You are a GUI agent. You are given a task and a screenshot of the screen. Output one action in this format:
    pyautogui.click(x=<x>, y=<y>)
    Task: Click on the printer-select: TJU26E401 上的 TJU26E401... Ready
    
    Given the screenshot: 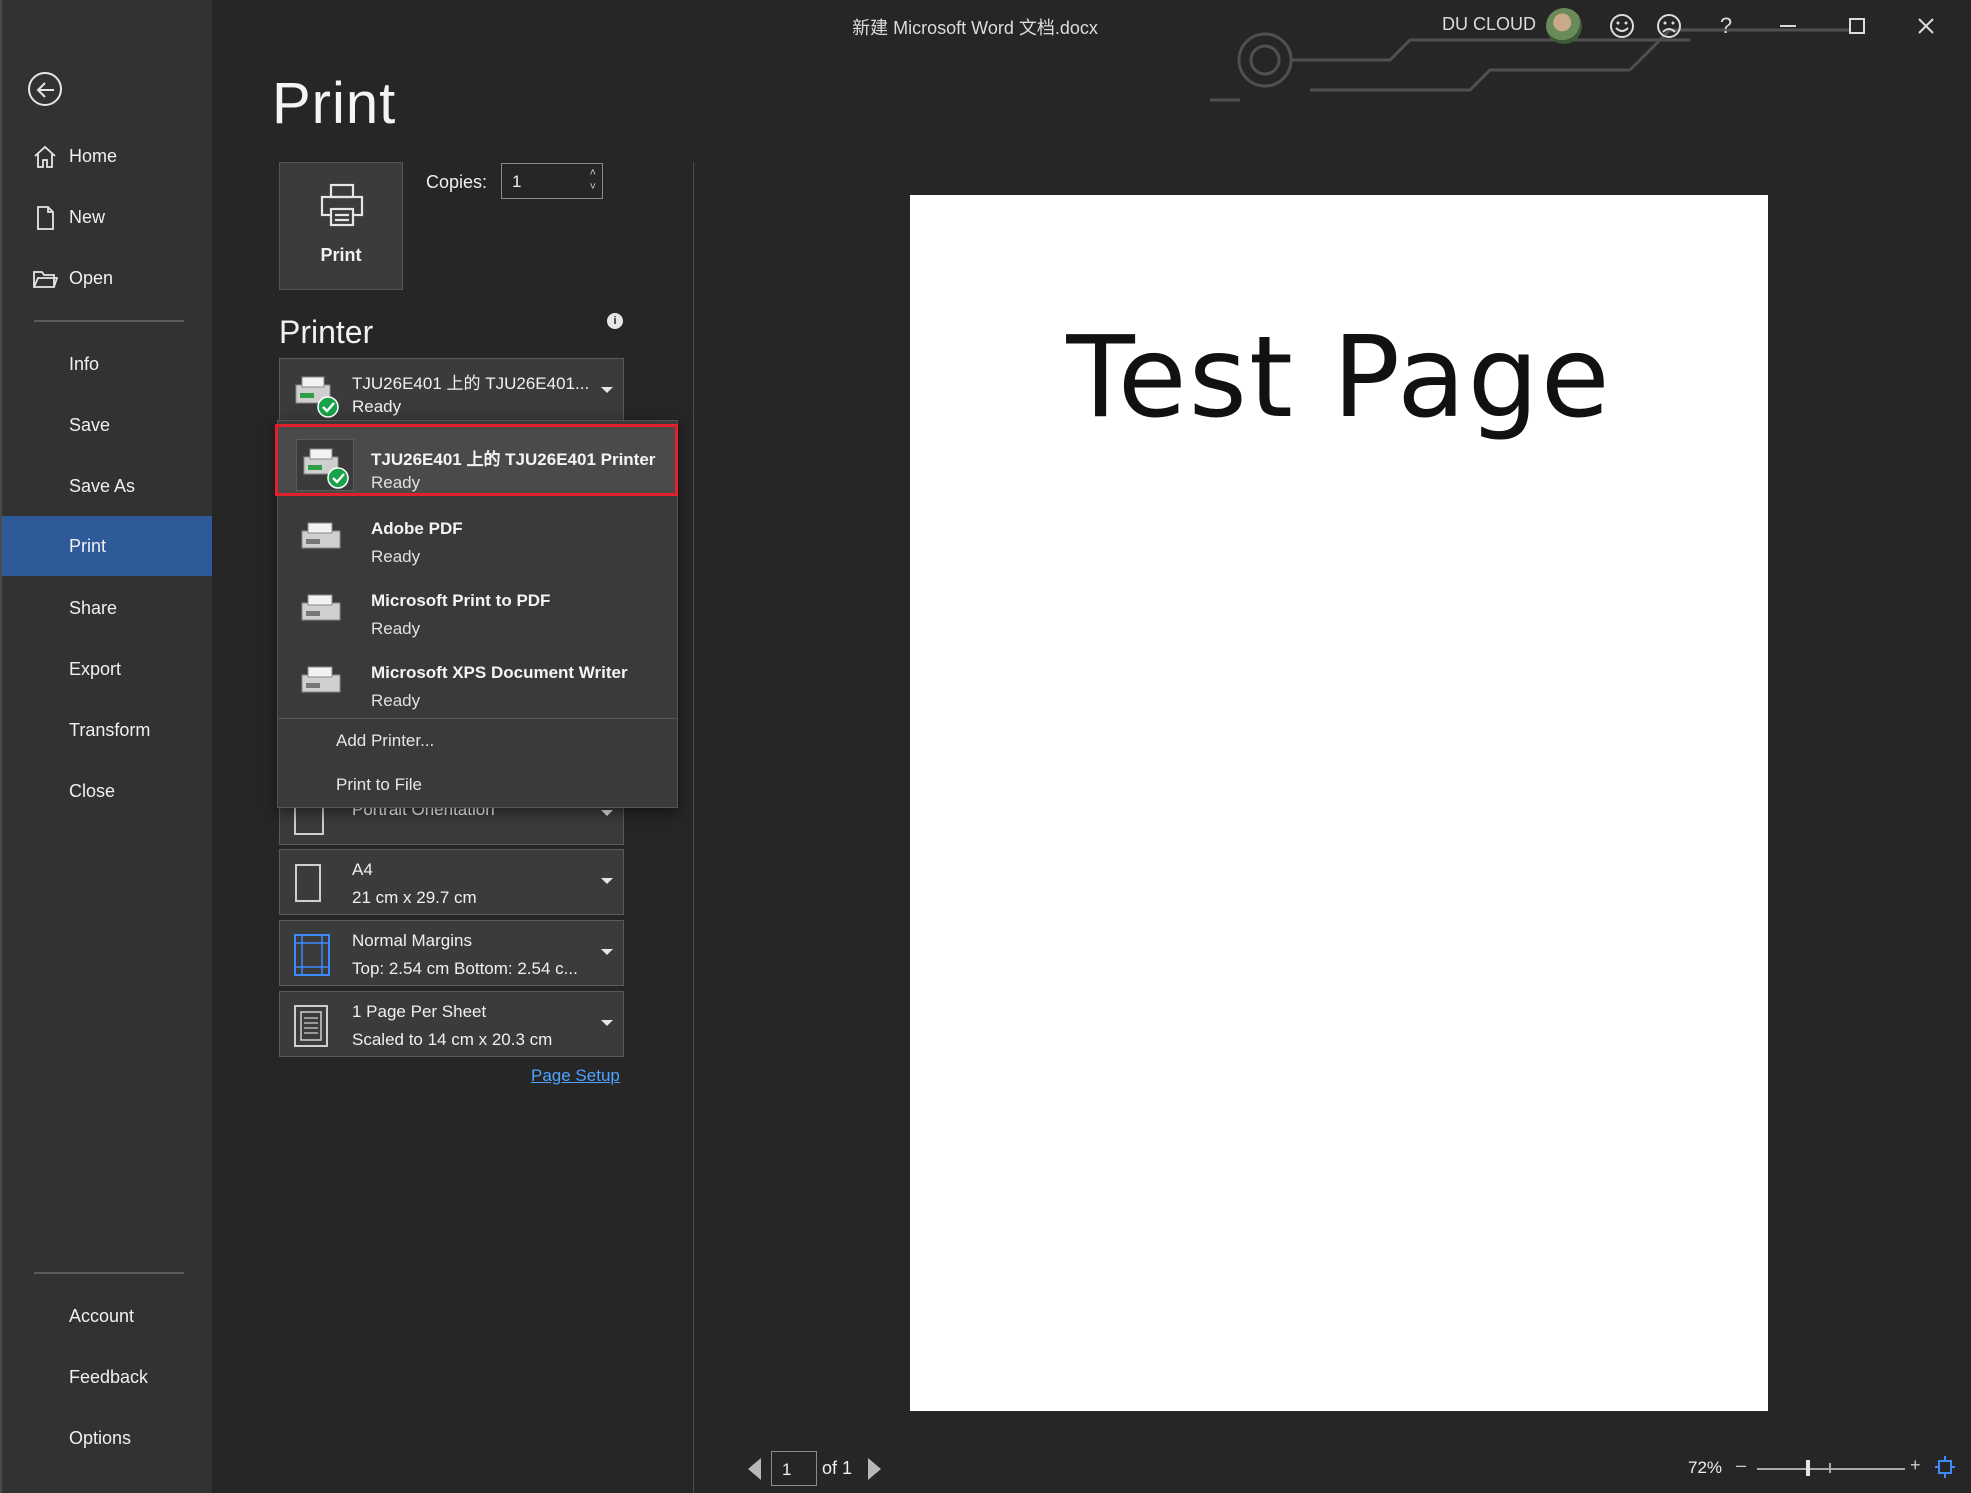 What is the action you would take?
    pyautogui.click(x=451, y=391)
    